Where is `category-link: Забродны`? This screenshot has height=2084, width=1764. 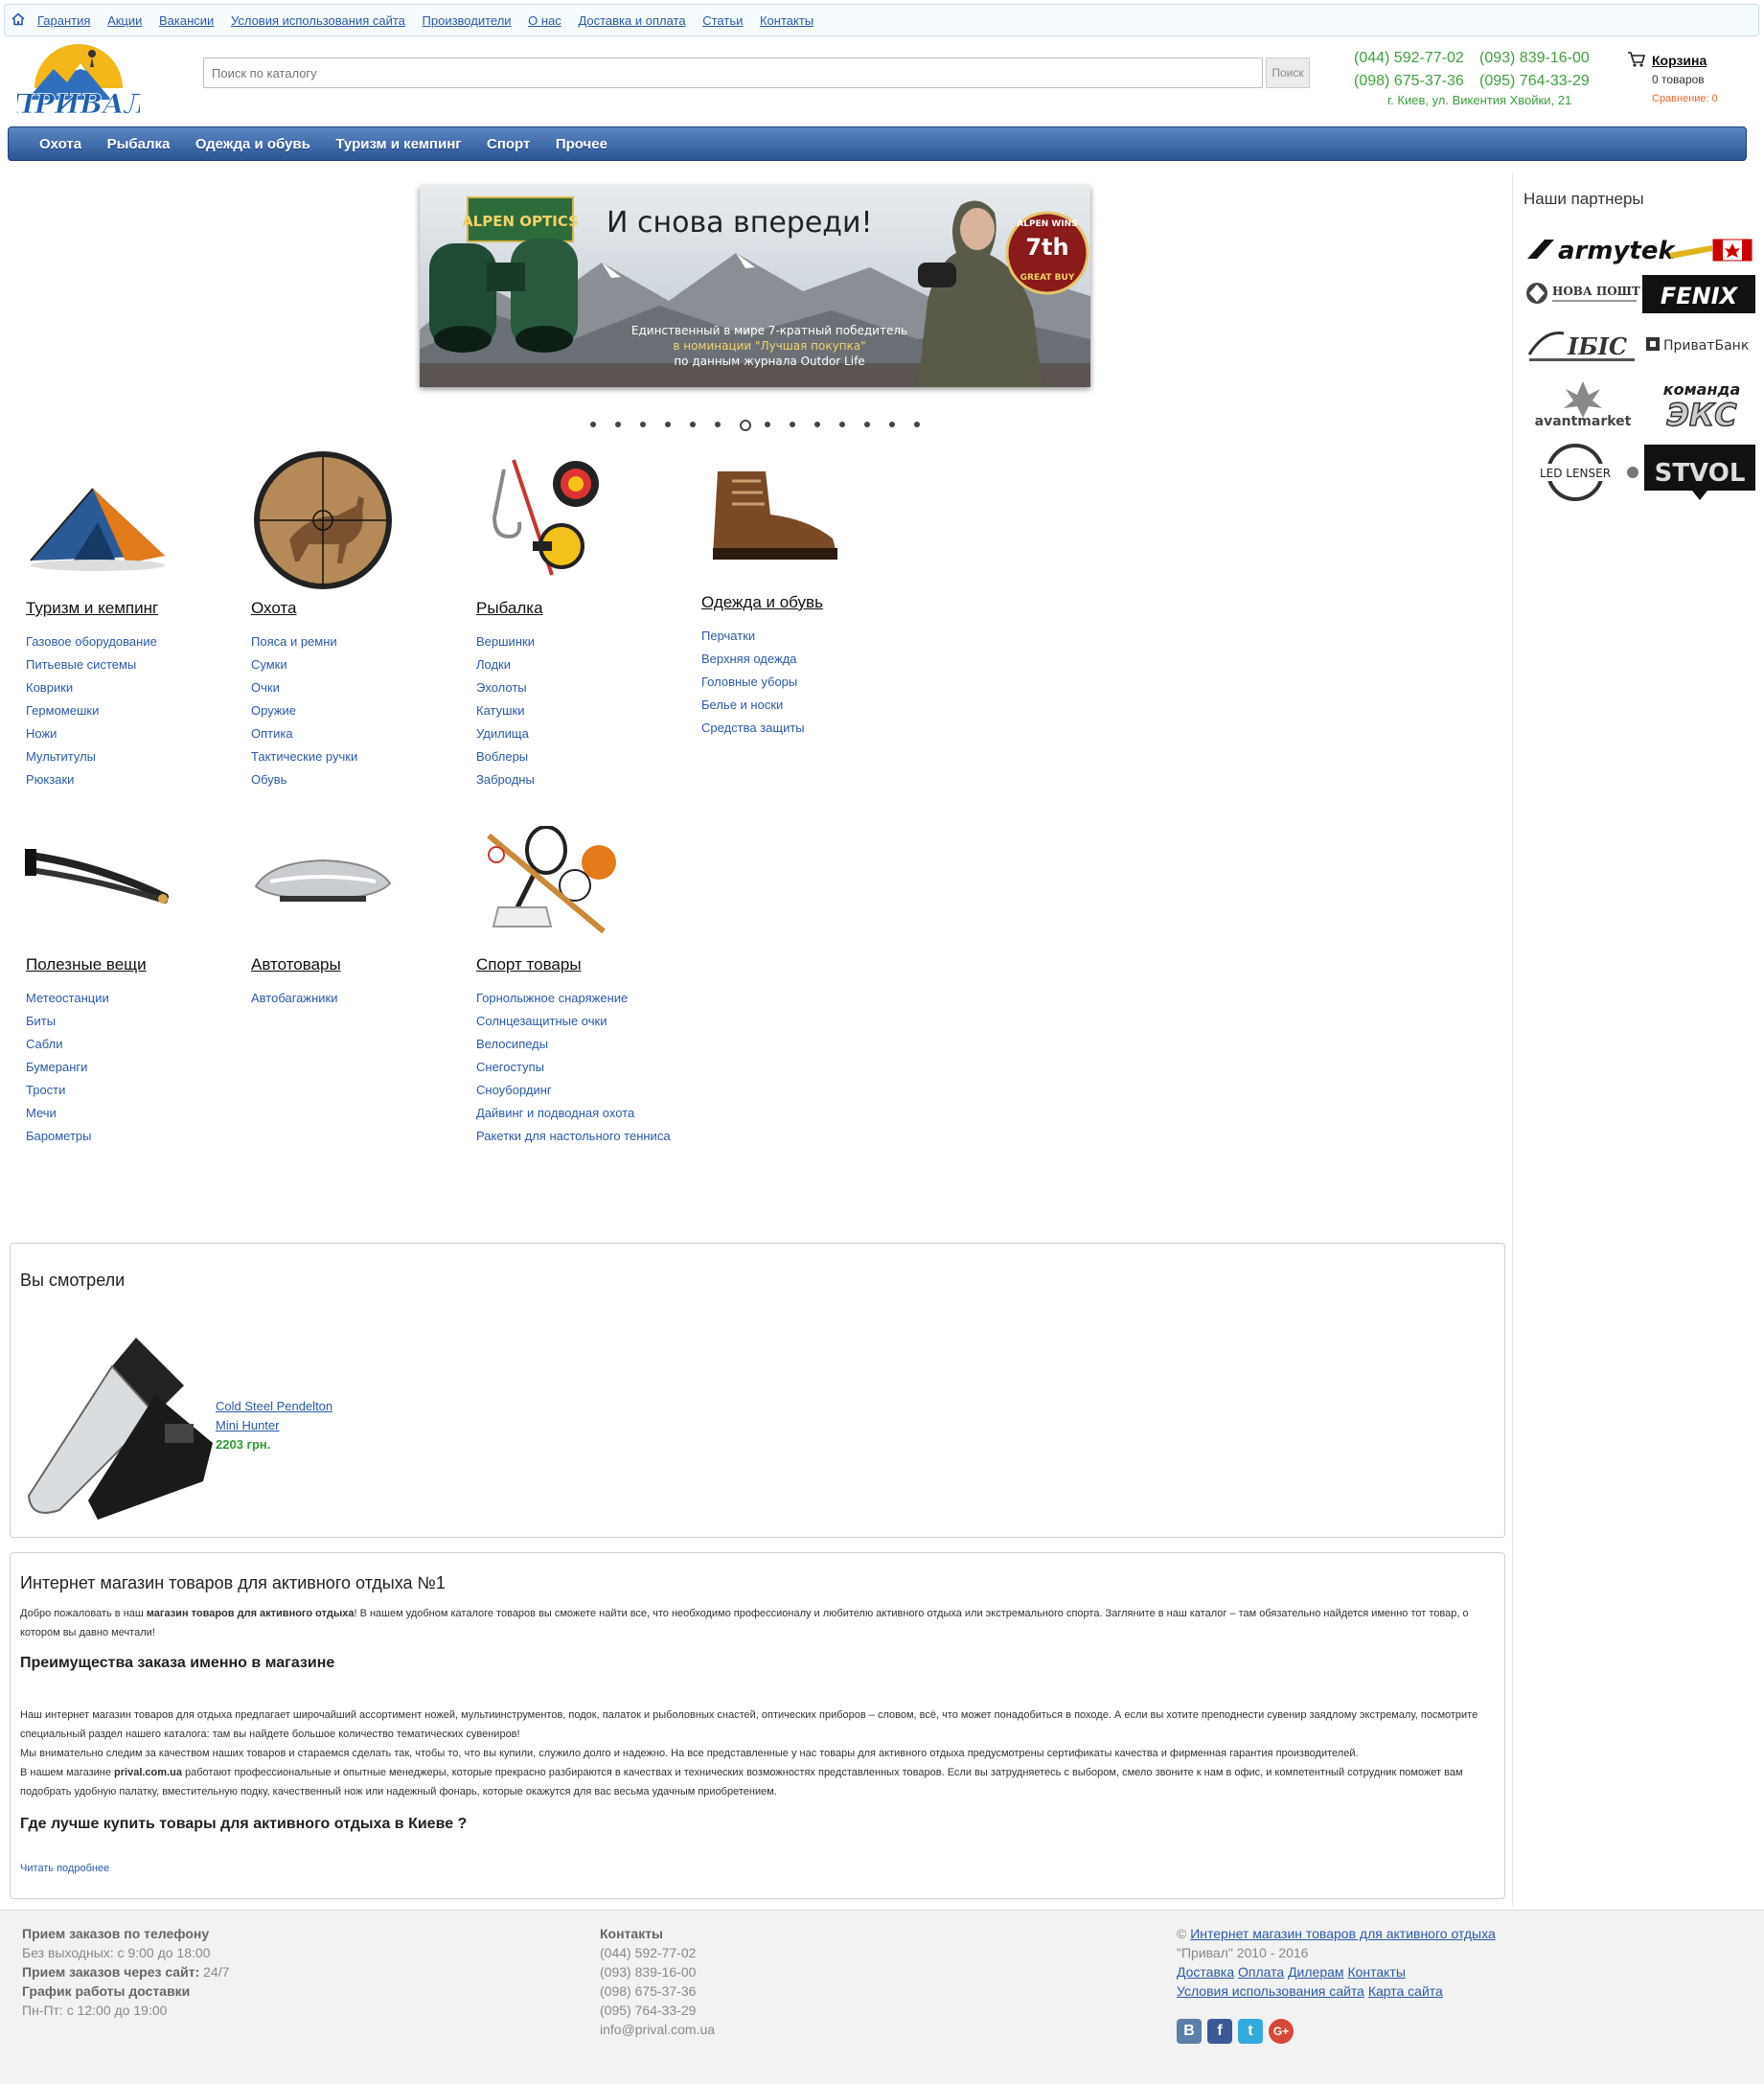 category-link: Забродны is located at coordinates (506, 779).